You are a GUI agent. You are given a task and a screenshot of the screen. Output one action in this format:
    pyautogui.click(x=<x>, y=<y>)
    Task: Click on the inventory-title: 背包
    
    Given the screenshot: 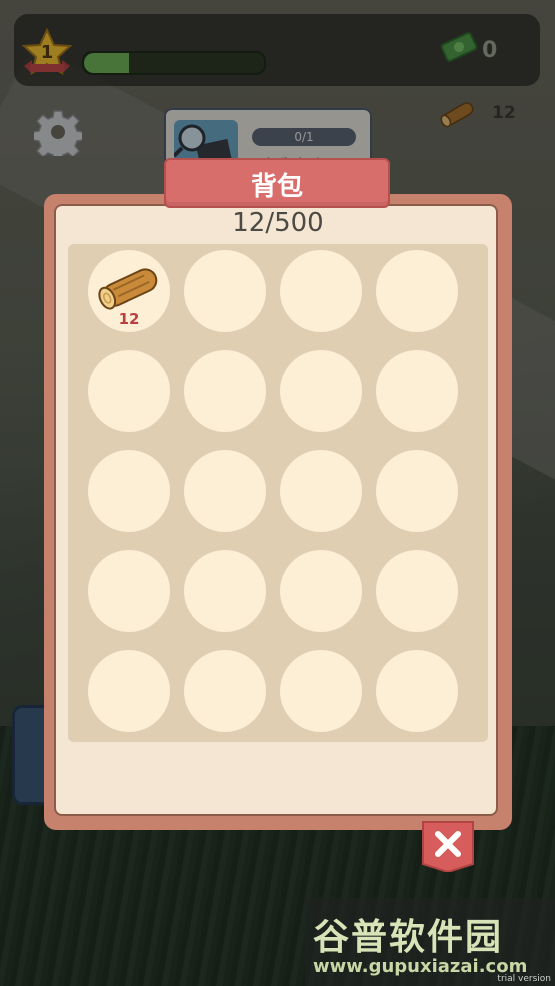 What is the action you would take?
    pyautogui.click(x=276, y=187)
    